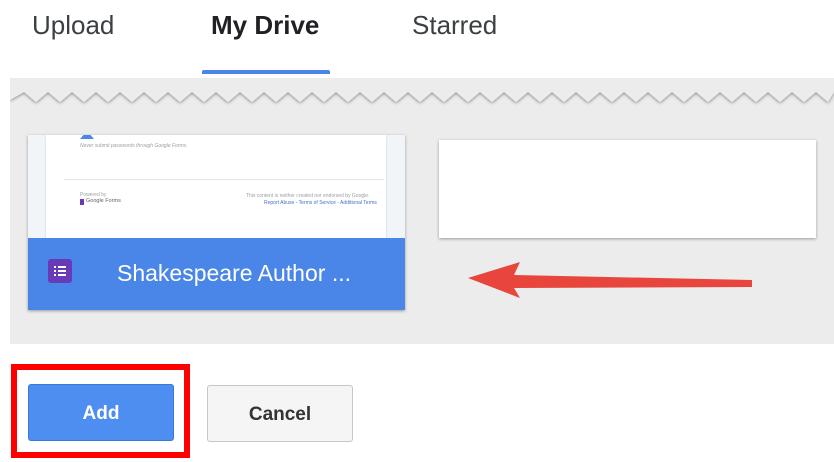 The width and height of the screenshot is (834, 462). Describe the element at coordinates (60, 271) in the screenshot. I see `google-forms-icon` at that location.